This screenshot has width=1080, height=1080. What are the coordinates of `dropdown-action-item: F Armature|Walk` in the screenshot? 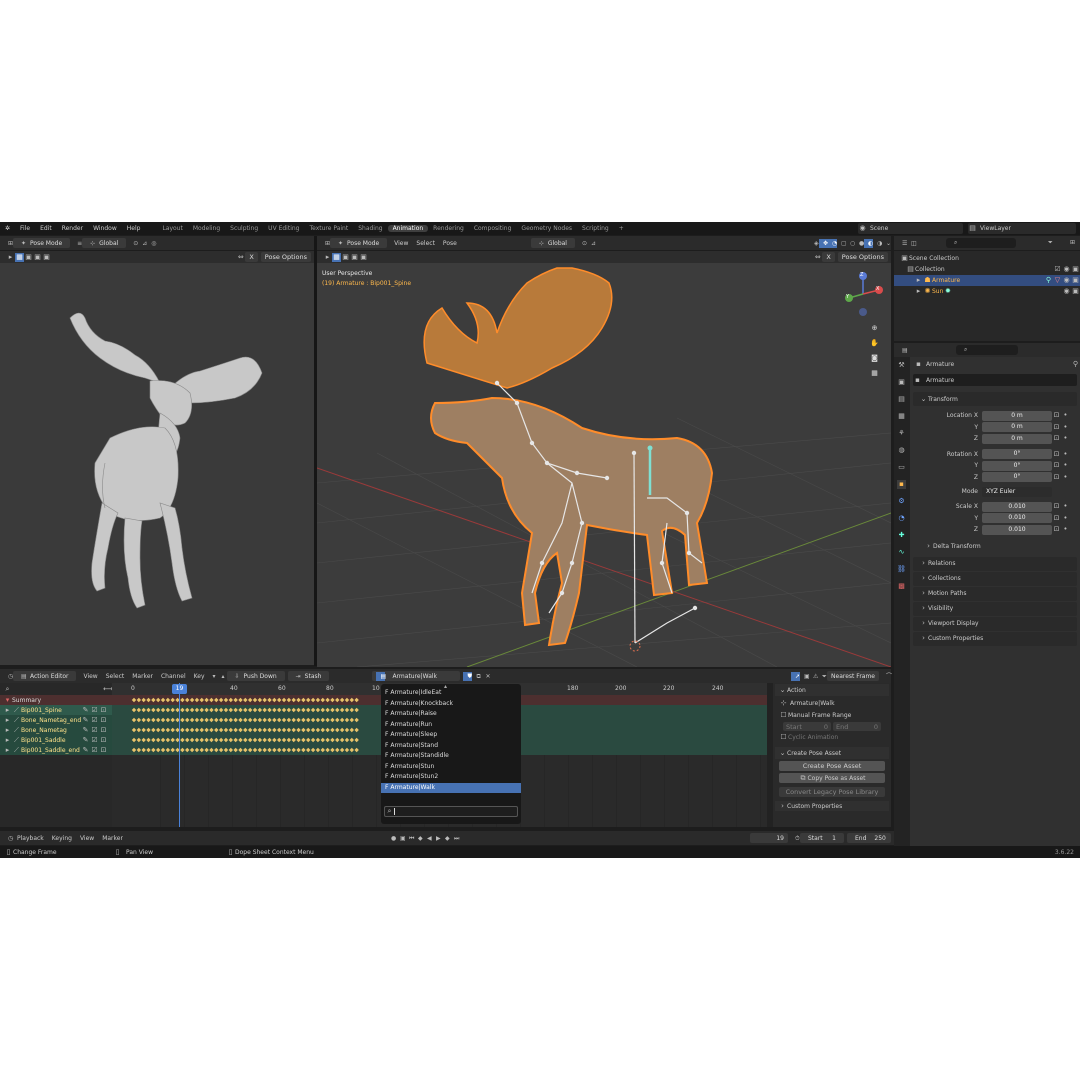 It's located at (451, 787).